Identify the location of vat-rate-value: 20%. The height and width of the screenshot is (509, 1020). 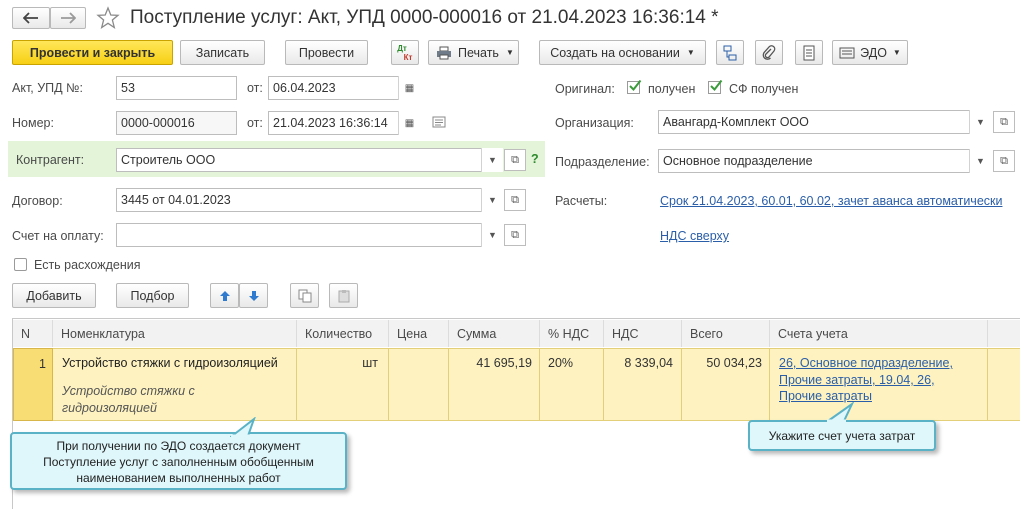
(561, 363).